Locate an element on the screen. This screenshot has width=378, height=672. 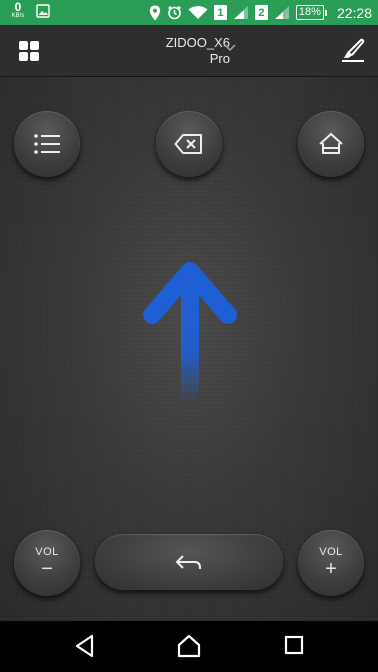
home-icon is located at coordinates (331, 143).